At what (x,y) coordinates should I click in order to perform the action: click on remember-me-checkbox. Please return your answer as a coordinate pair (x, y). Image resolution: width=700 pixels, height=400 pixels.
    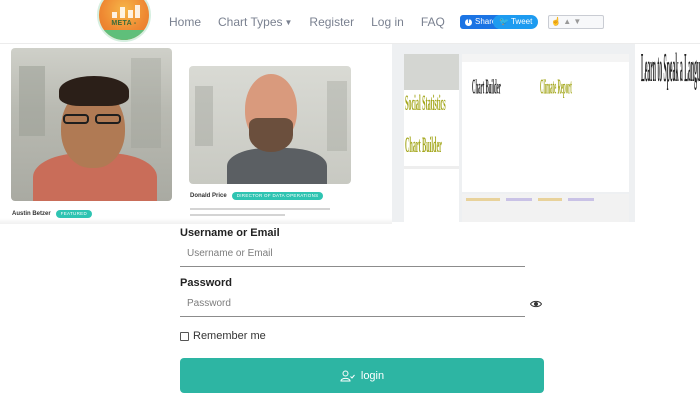
    Looking at the image, I should click on (184, 336).